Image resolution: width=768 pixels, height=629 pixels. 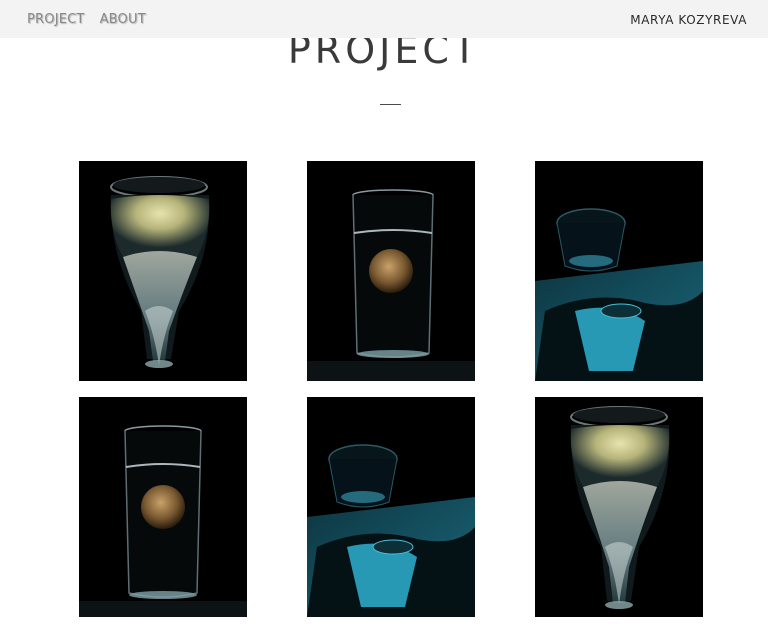 I want to click on main-nav: PROJECT ABOUT, so click(x=86, y=19).